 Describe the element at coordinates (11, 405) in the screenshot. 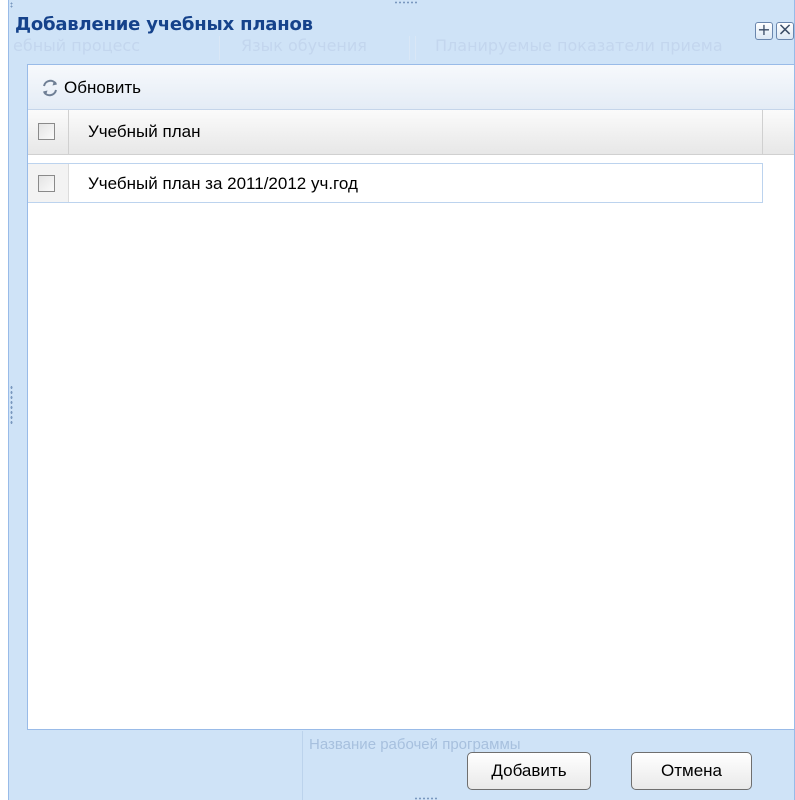

I see `resize-handle-left` at that location.